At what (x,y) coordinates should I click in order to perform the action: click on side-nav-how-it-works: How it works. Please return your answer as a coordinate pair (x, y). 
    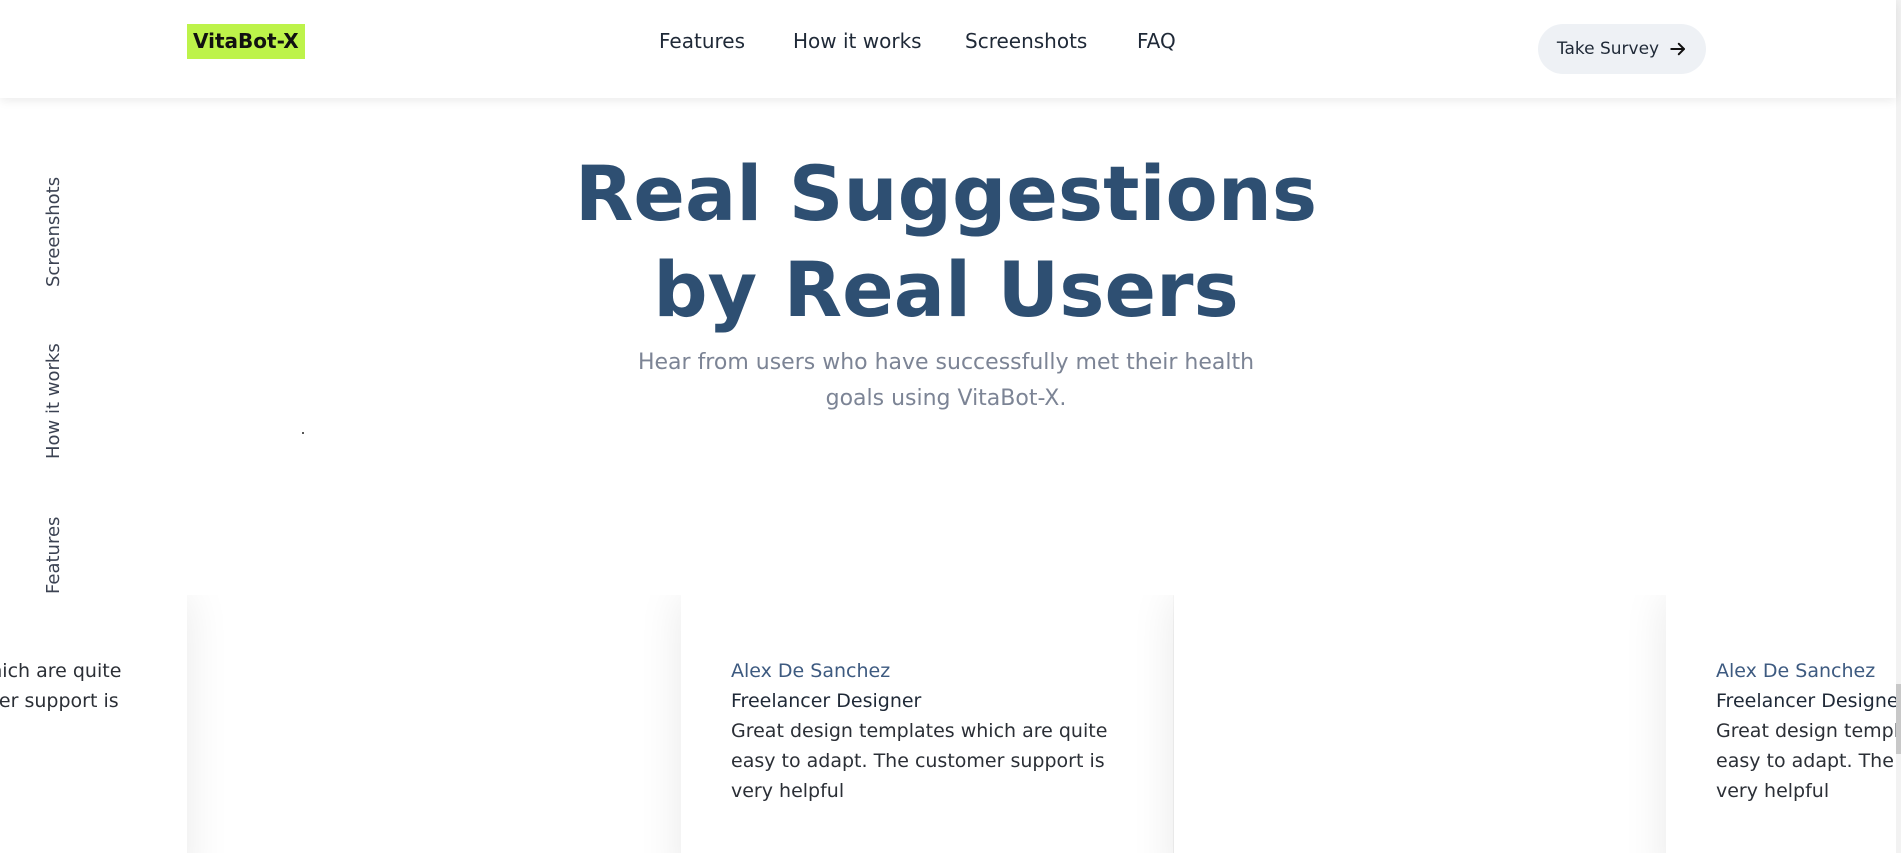
    Looking at the image, I should click on (53, 401).